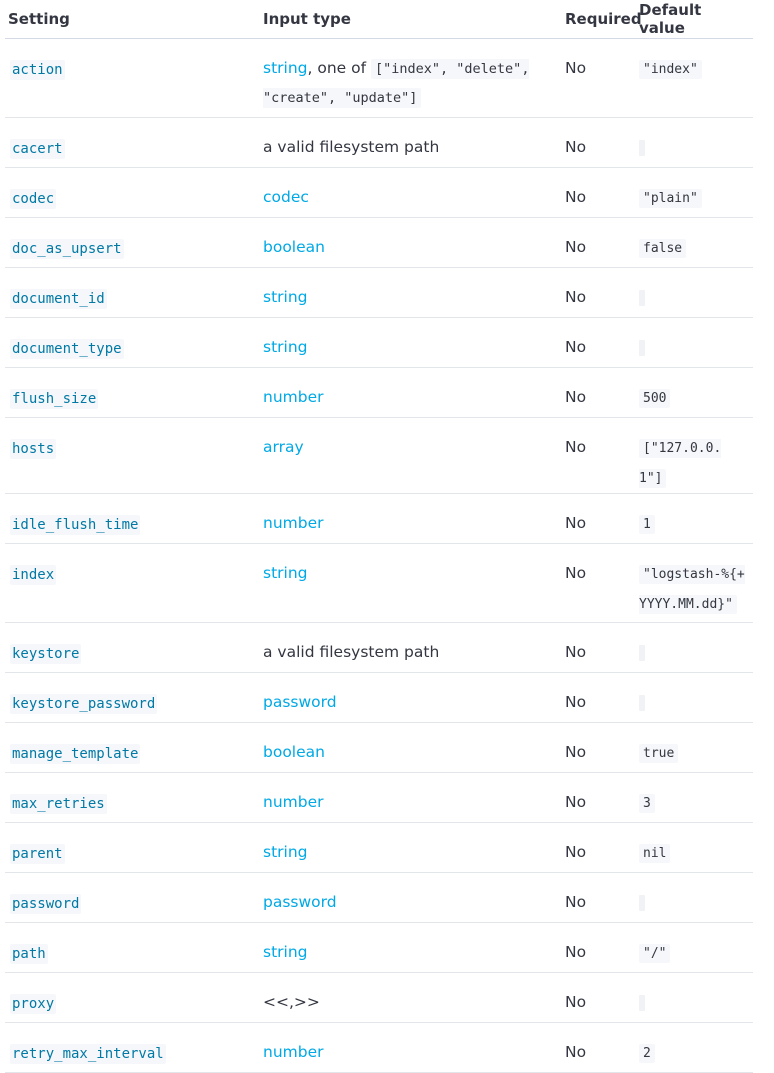 This screenshot has width=774, height=1073. What do you see at coordinates (655, 398) in the screenshot?
I see `default-value-code: 500` at bounding box center [655, 398].